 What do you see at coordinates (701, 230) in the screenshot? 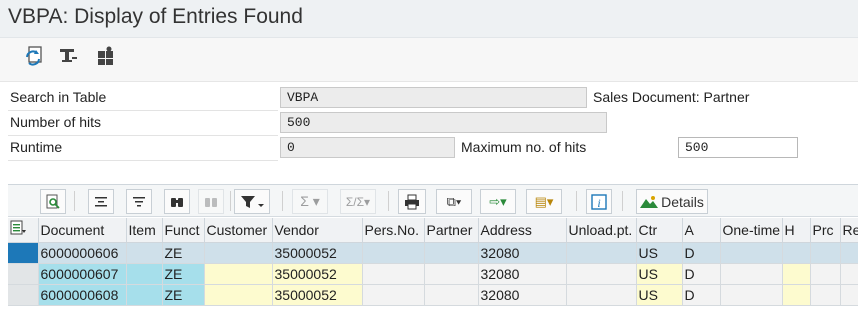
I see `column-header: A` at bounding box center [701, 230].